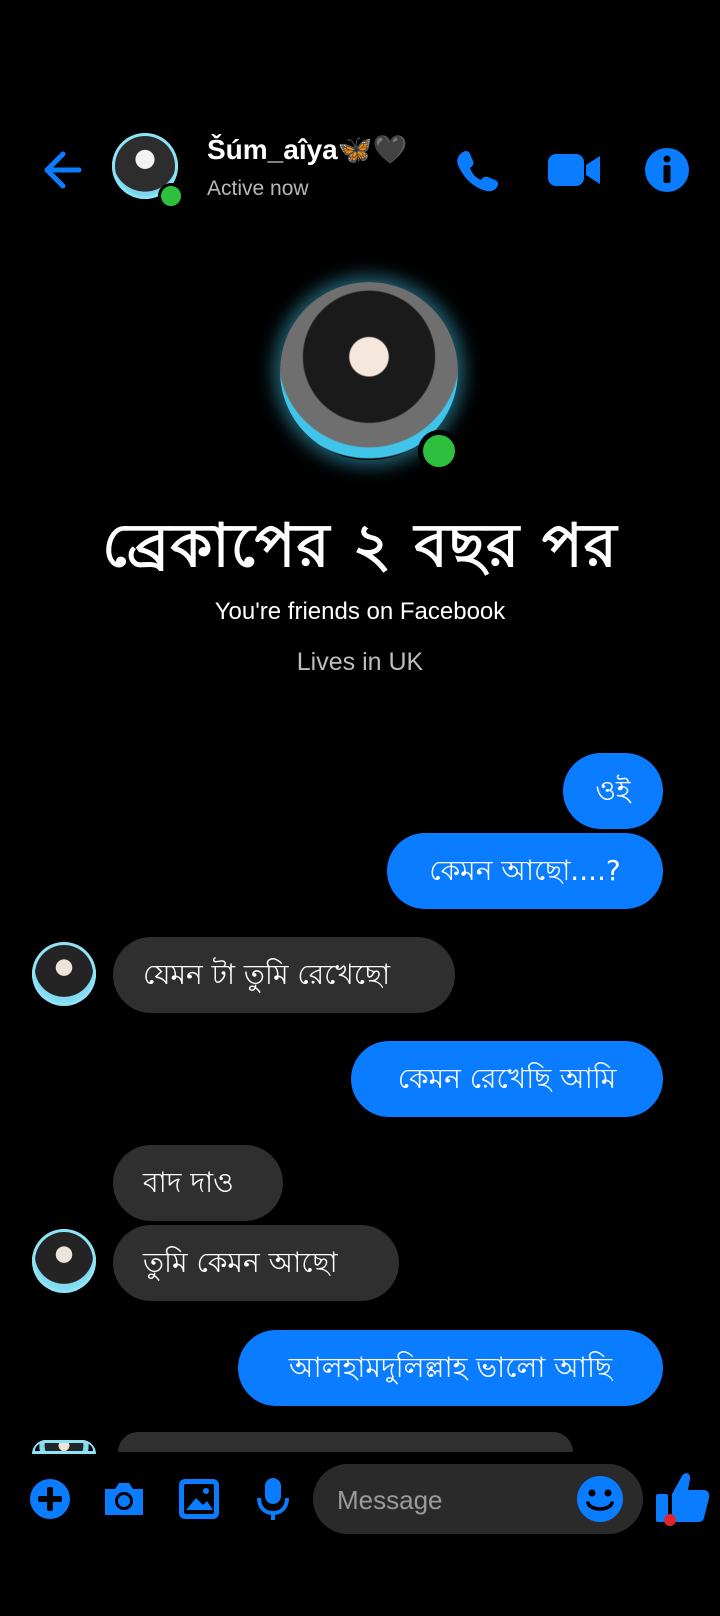 This screenshot has height=1616, width=720. I want to click on message-bubble: তুমি কেমন আছো, so click(256, 1263).